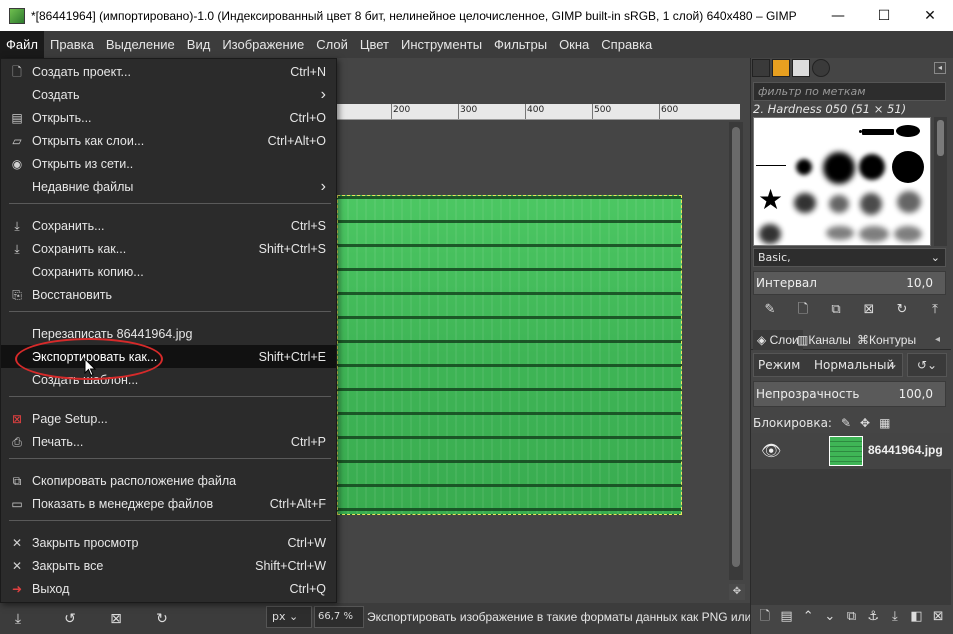 This screenshot has height=634, width=953. I want to click on menu-open: ▤ Открыть... Ctrl+O, so click(168, 117).